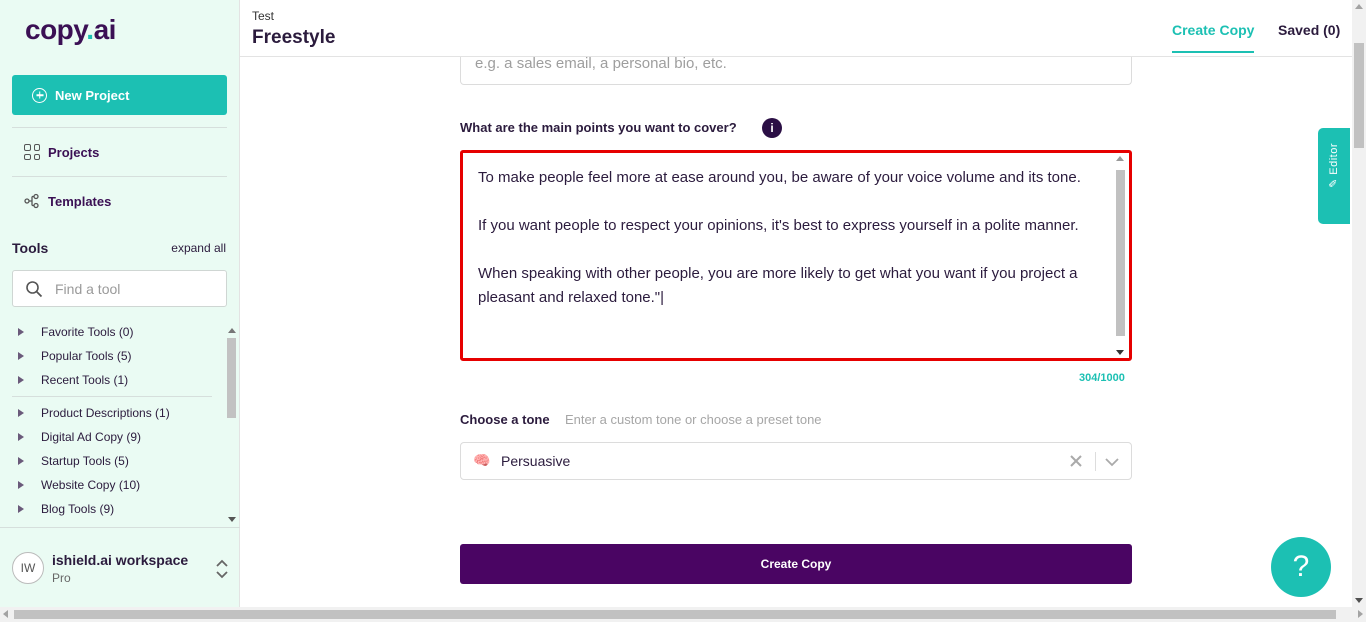 The height and width of the screenshot is (622, 1366). I want to click on tools-heading: Tools, so click(30, 248).